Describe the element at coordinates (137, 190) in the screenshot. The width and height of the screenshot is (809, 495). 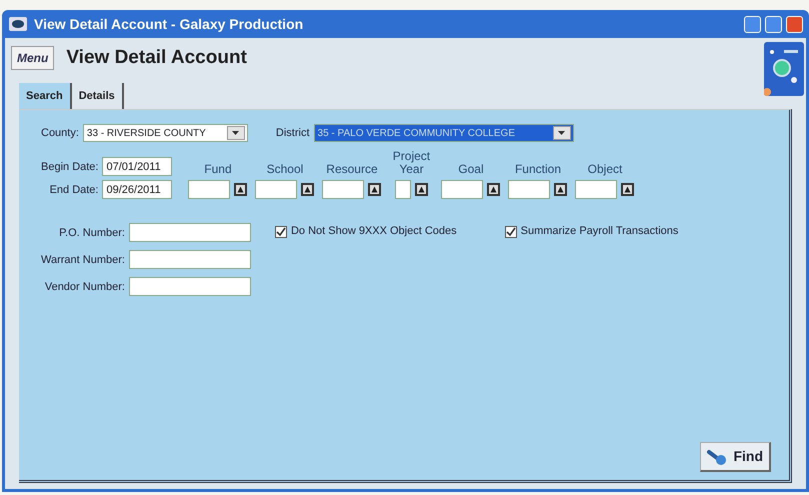
I see `date-field: 09/26/2011` at that location.